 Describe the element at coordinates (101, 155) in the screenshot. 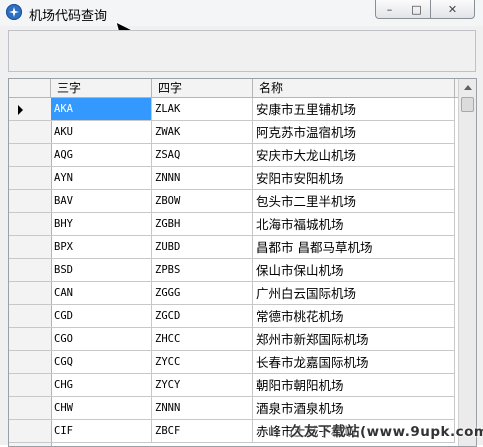

I see `cell-three-letter-code: AQG` at that location.